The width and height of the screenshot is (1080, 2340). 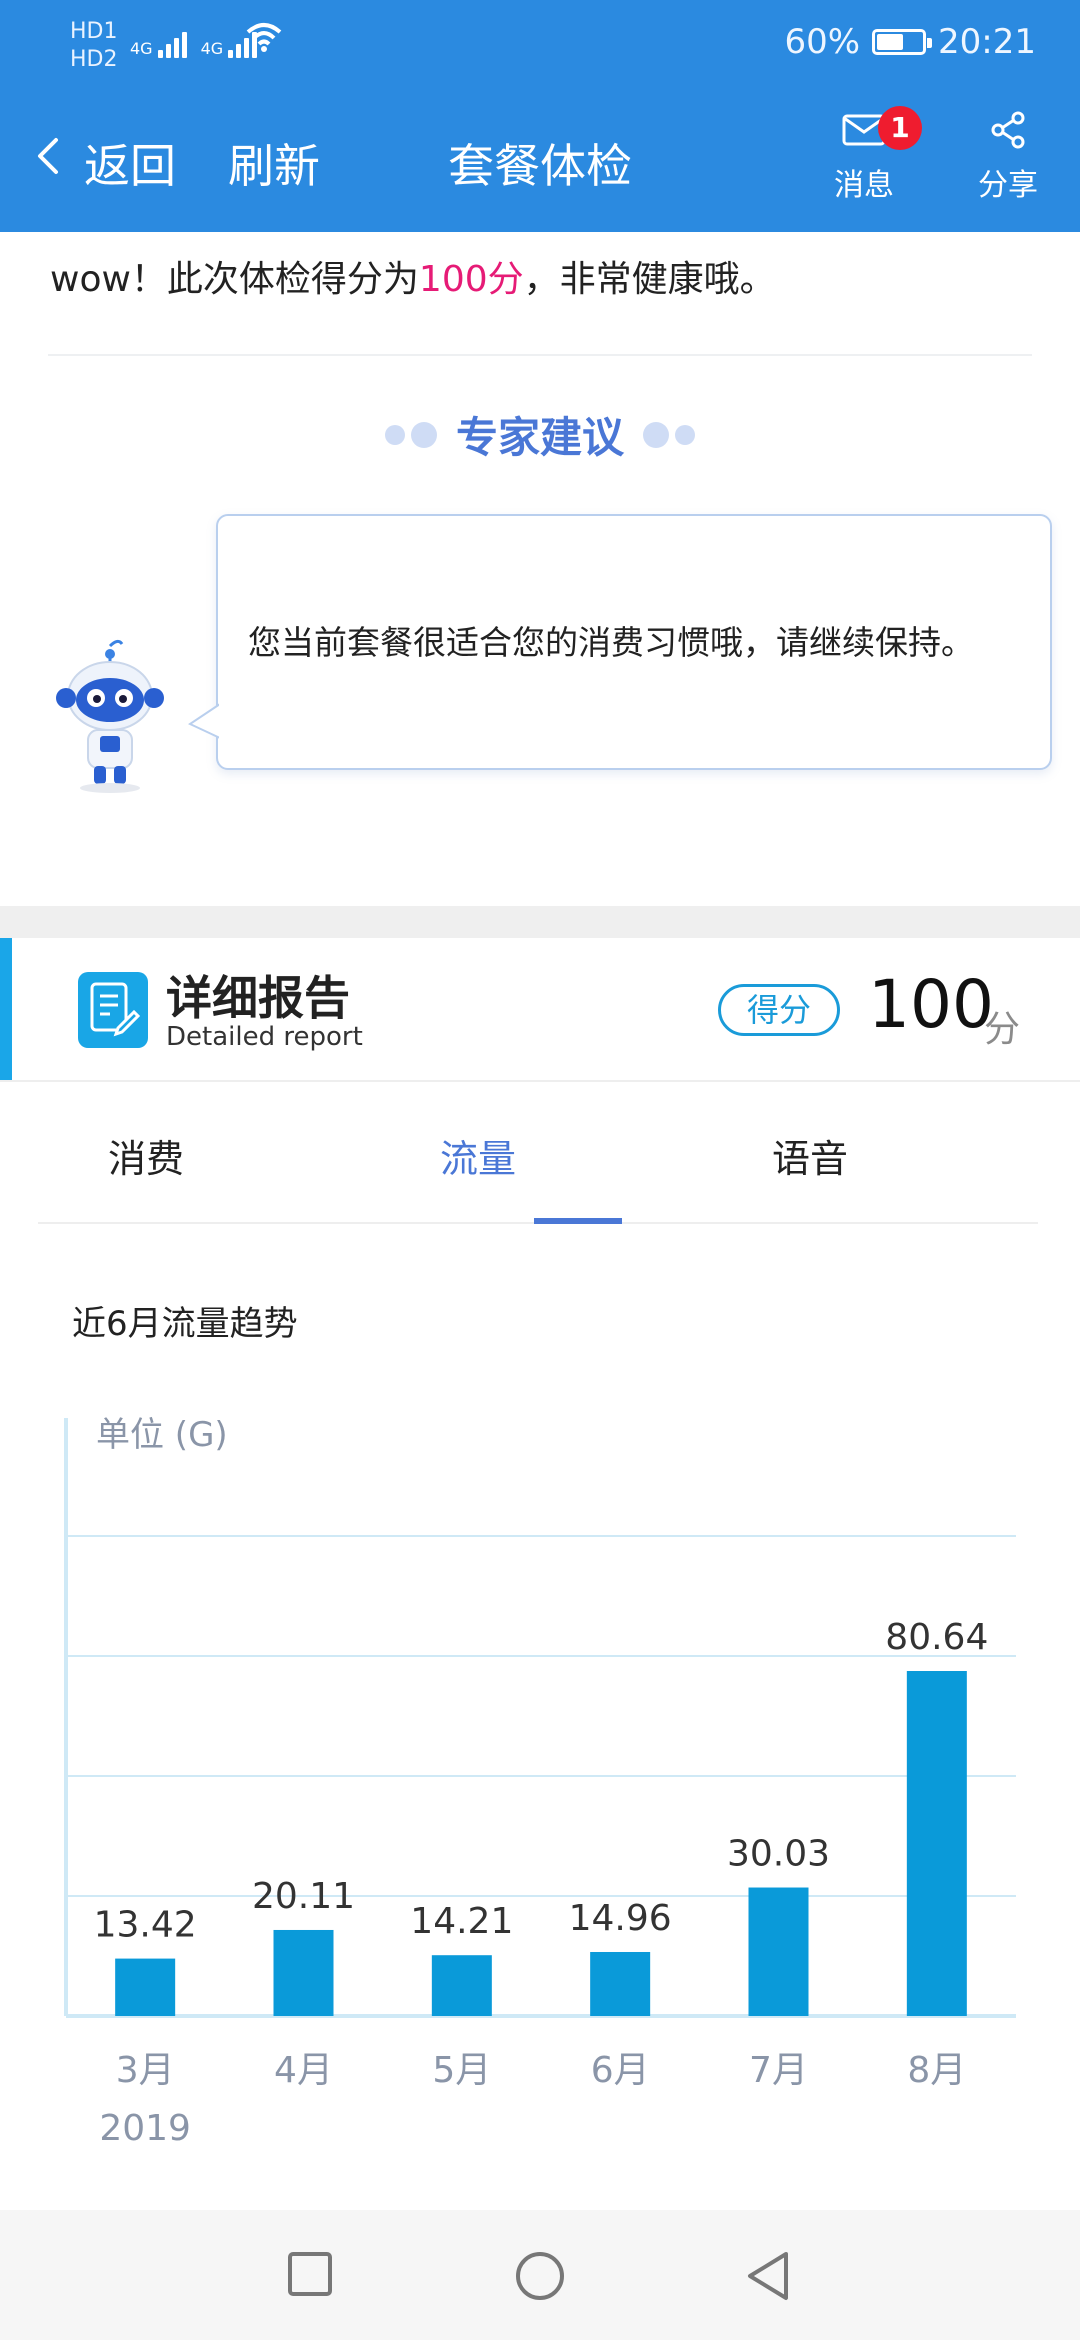 I want to click on advice-bubble: 您当前套餐很适合您的消费习惯哦，请继续保持。, so click(x=620, y=642).